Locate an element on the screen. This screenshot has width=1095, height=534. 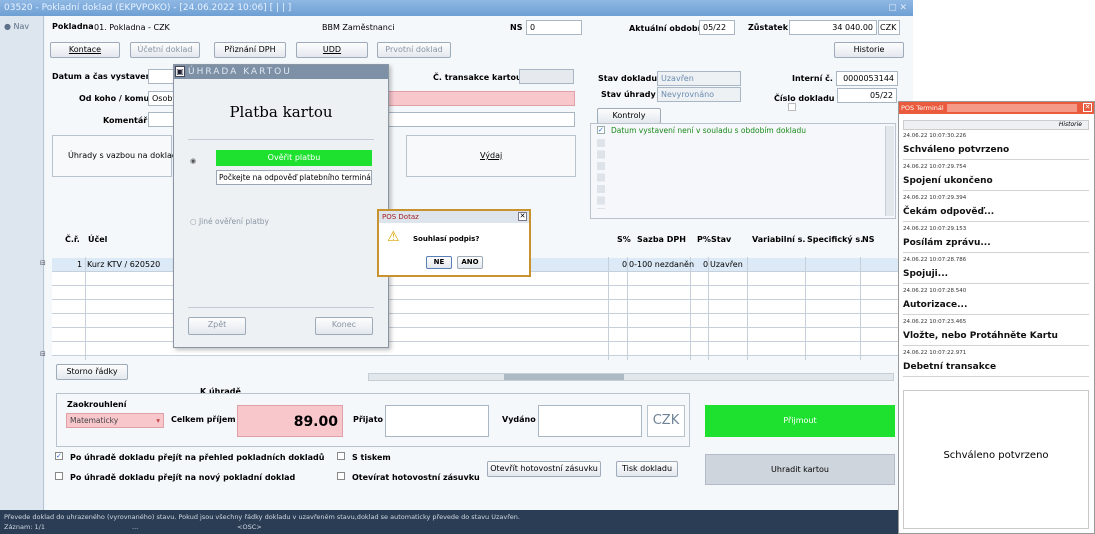
kontroly-checkbox-column is located at coordinates (601, 174).